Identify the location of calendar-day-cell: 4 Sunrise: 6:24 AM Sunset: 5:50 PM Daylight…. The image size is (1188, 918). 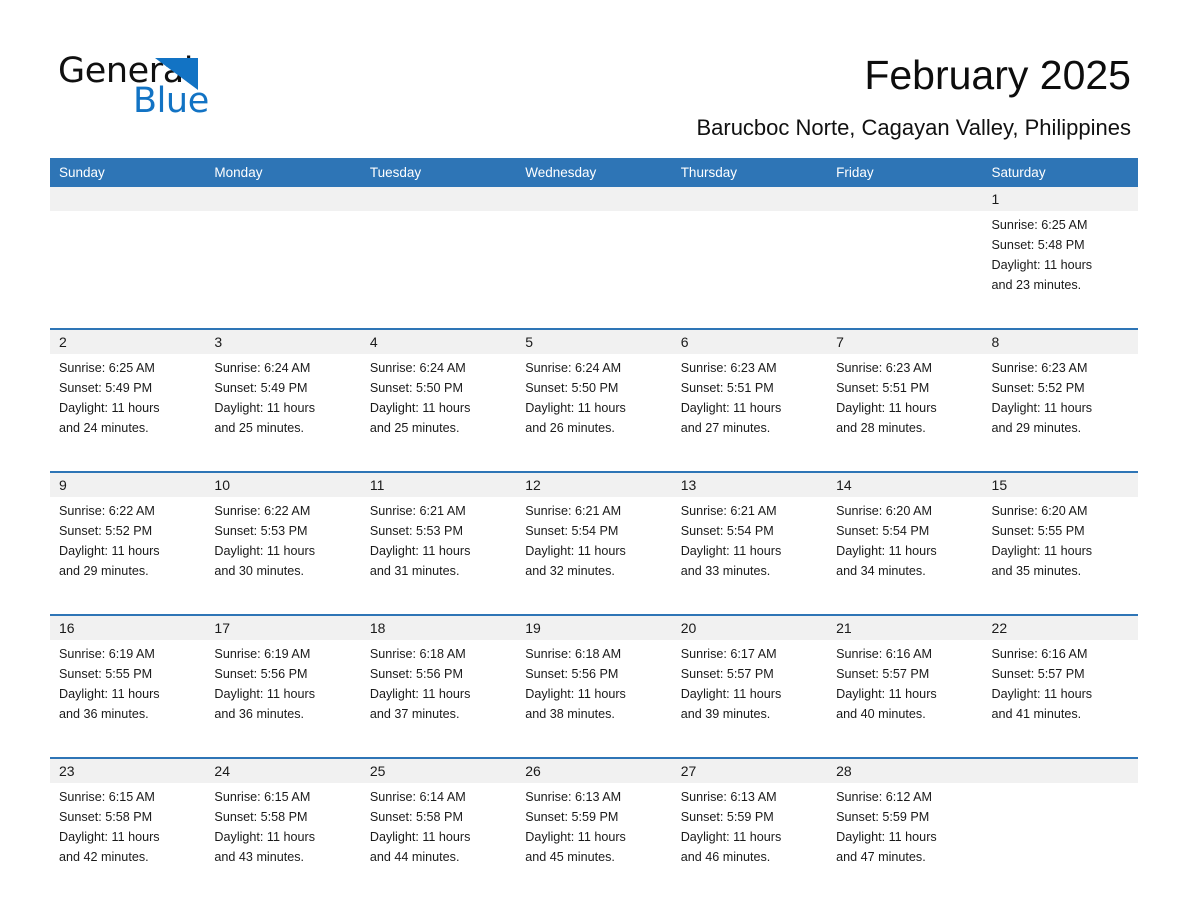
(438, 397).